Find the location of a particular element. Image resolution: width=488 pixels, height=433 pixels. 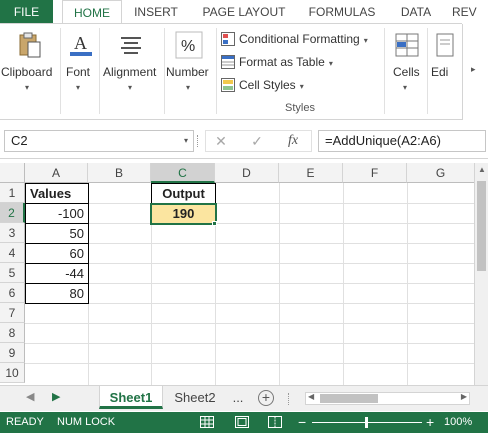

row-header-7: 7 is located at coordinates (12, 313).